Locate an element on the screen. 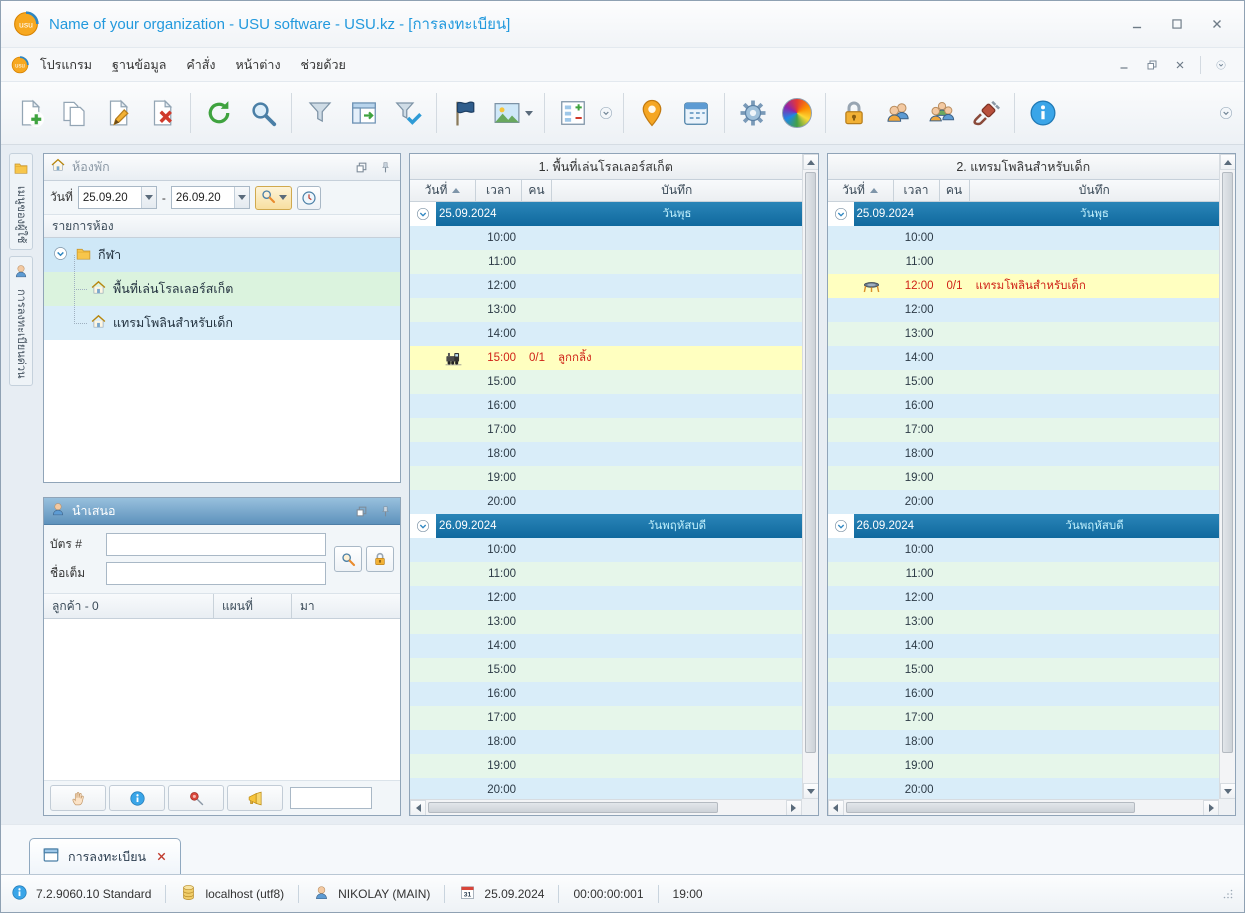 The image size is (1245, 913). maximize-button is located at coordinates (1177, 24).